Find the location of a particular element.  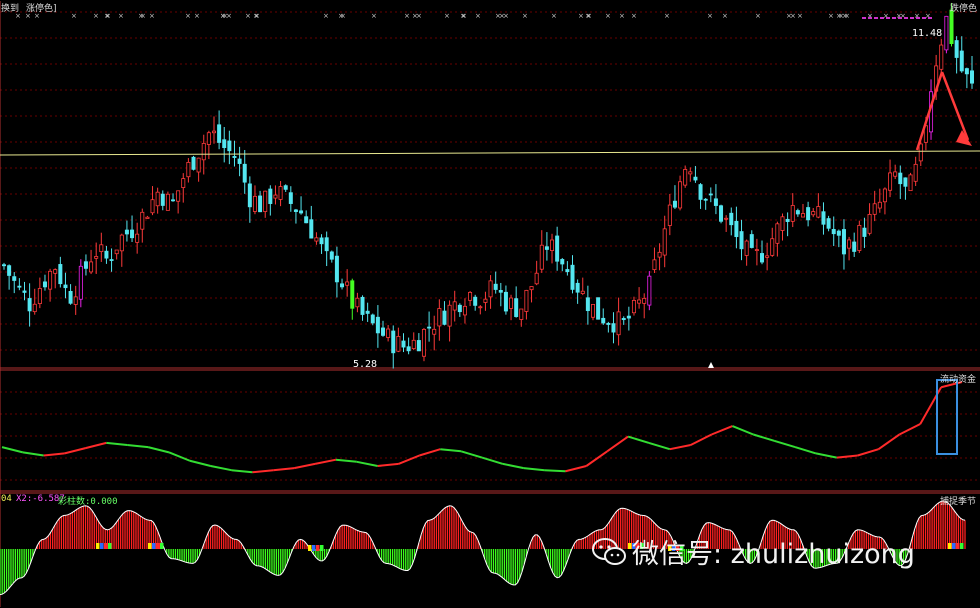

header-left-label-1: 换到 is located at coordinates (10, 7).